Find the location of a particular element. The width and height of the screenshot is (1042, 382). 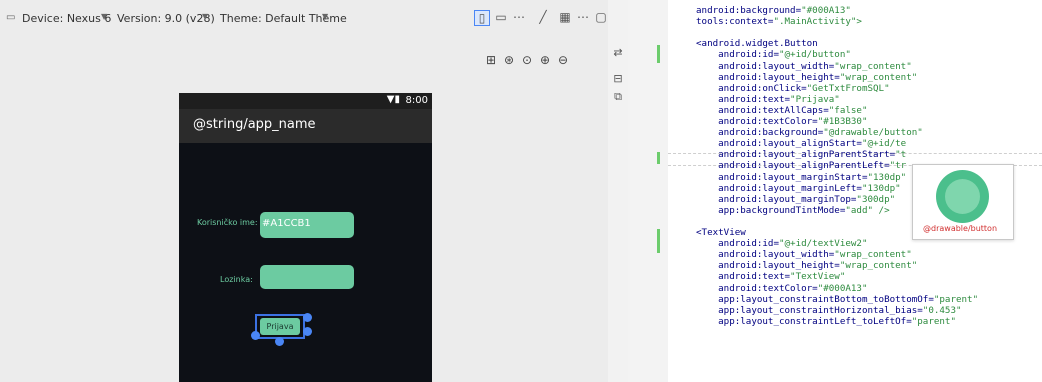

status-bar: ▼▮ 8:00 is located at coordinates (305, 101).